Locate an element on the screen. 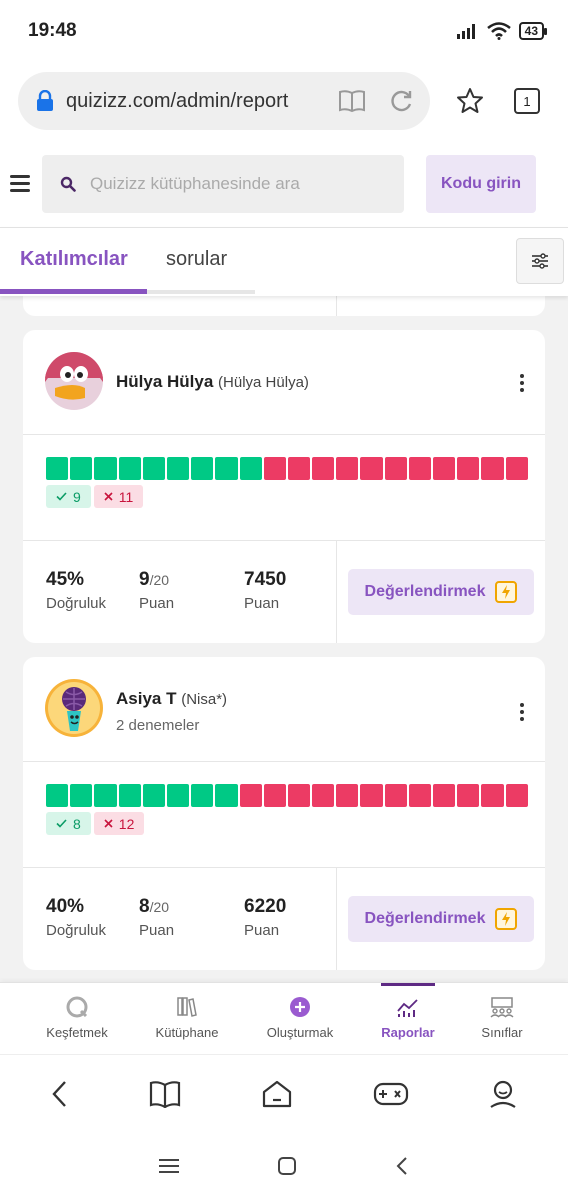 The height and width of the screenshot is (1200, 568). points-label: Puan is located at coordinates (262, 930).